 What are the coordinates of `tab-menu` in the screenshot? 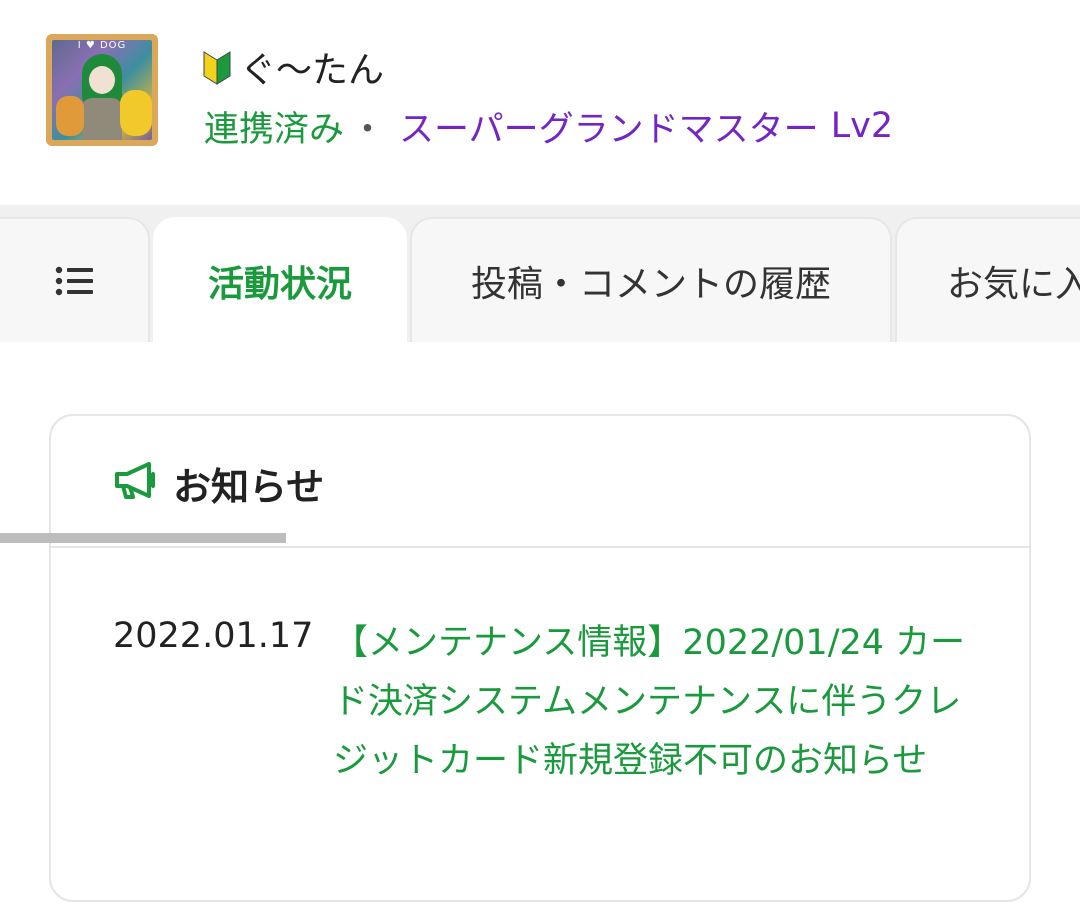 It's located at (75, 279).